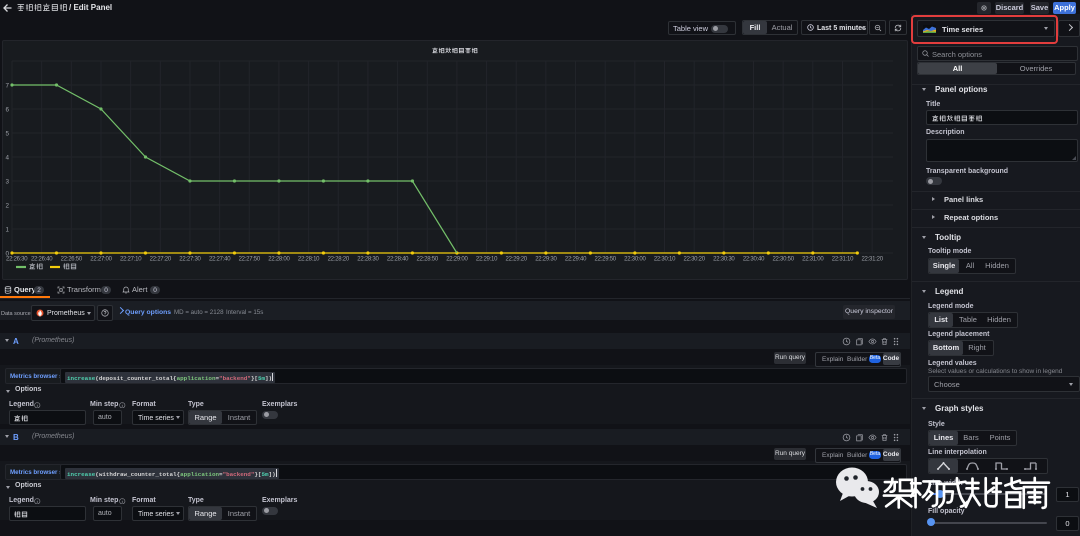  Describe the element at coordinates (7, 133) in the screenshot. I see `svg-text: 5` at that location.